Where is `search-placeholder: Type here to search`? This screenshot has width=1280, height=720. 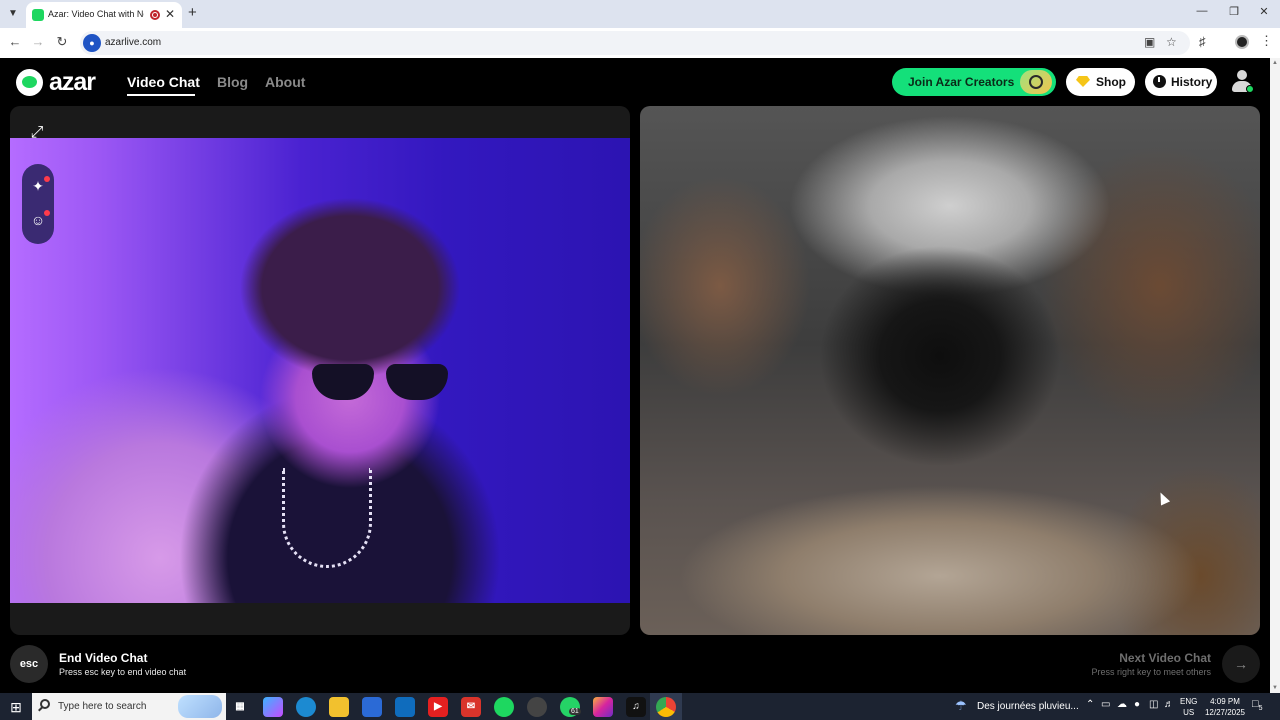 search-placeholder: Type here to search is located at coordinates (102, 706).